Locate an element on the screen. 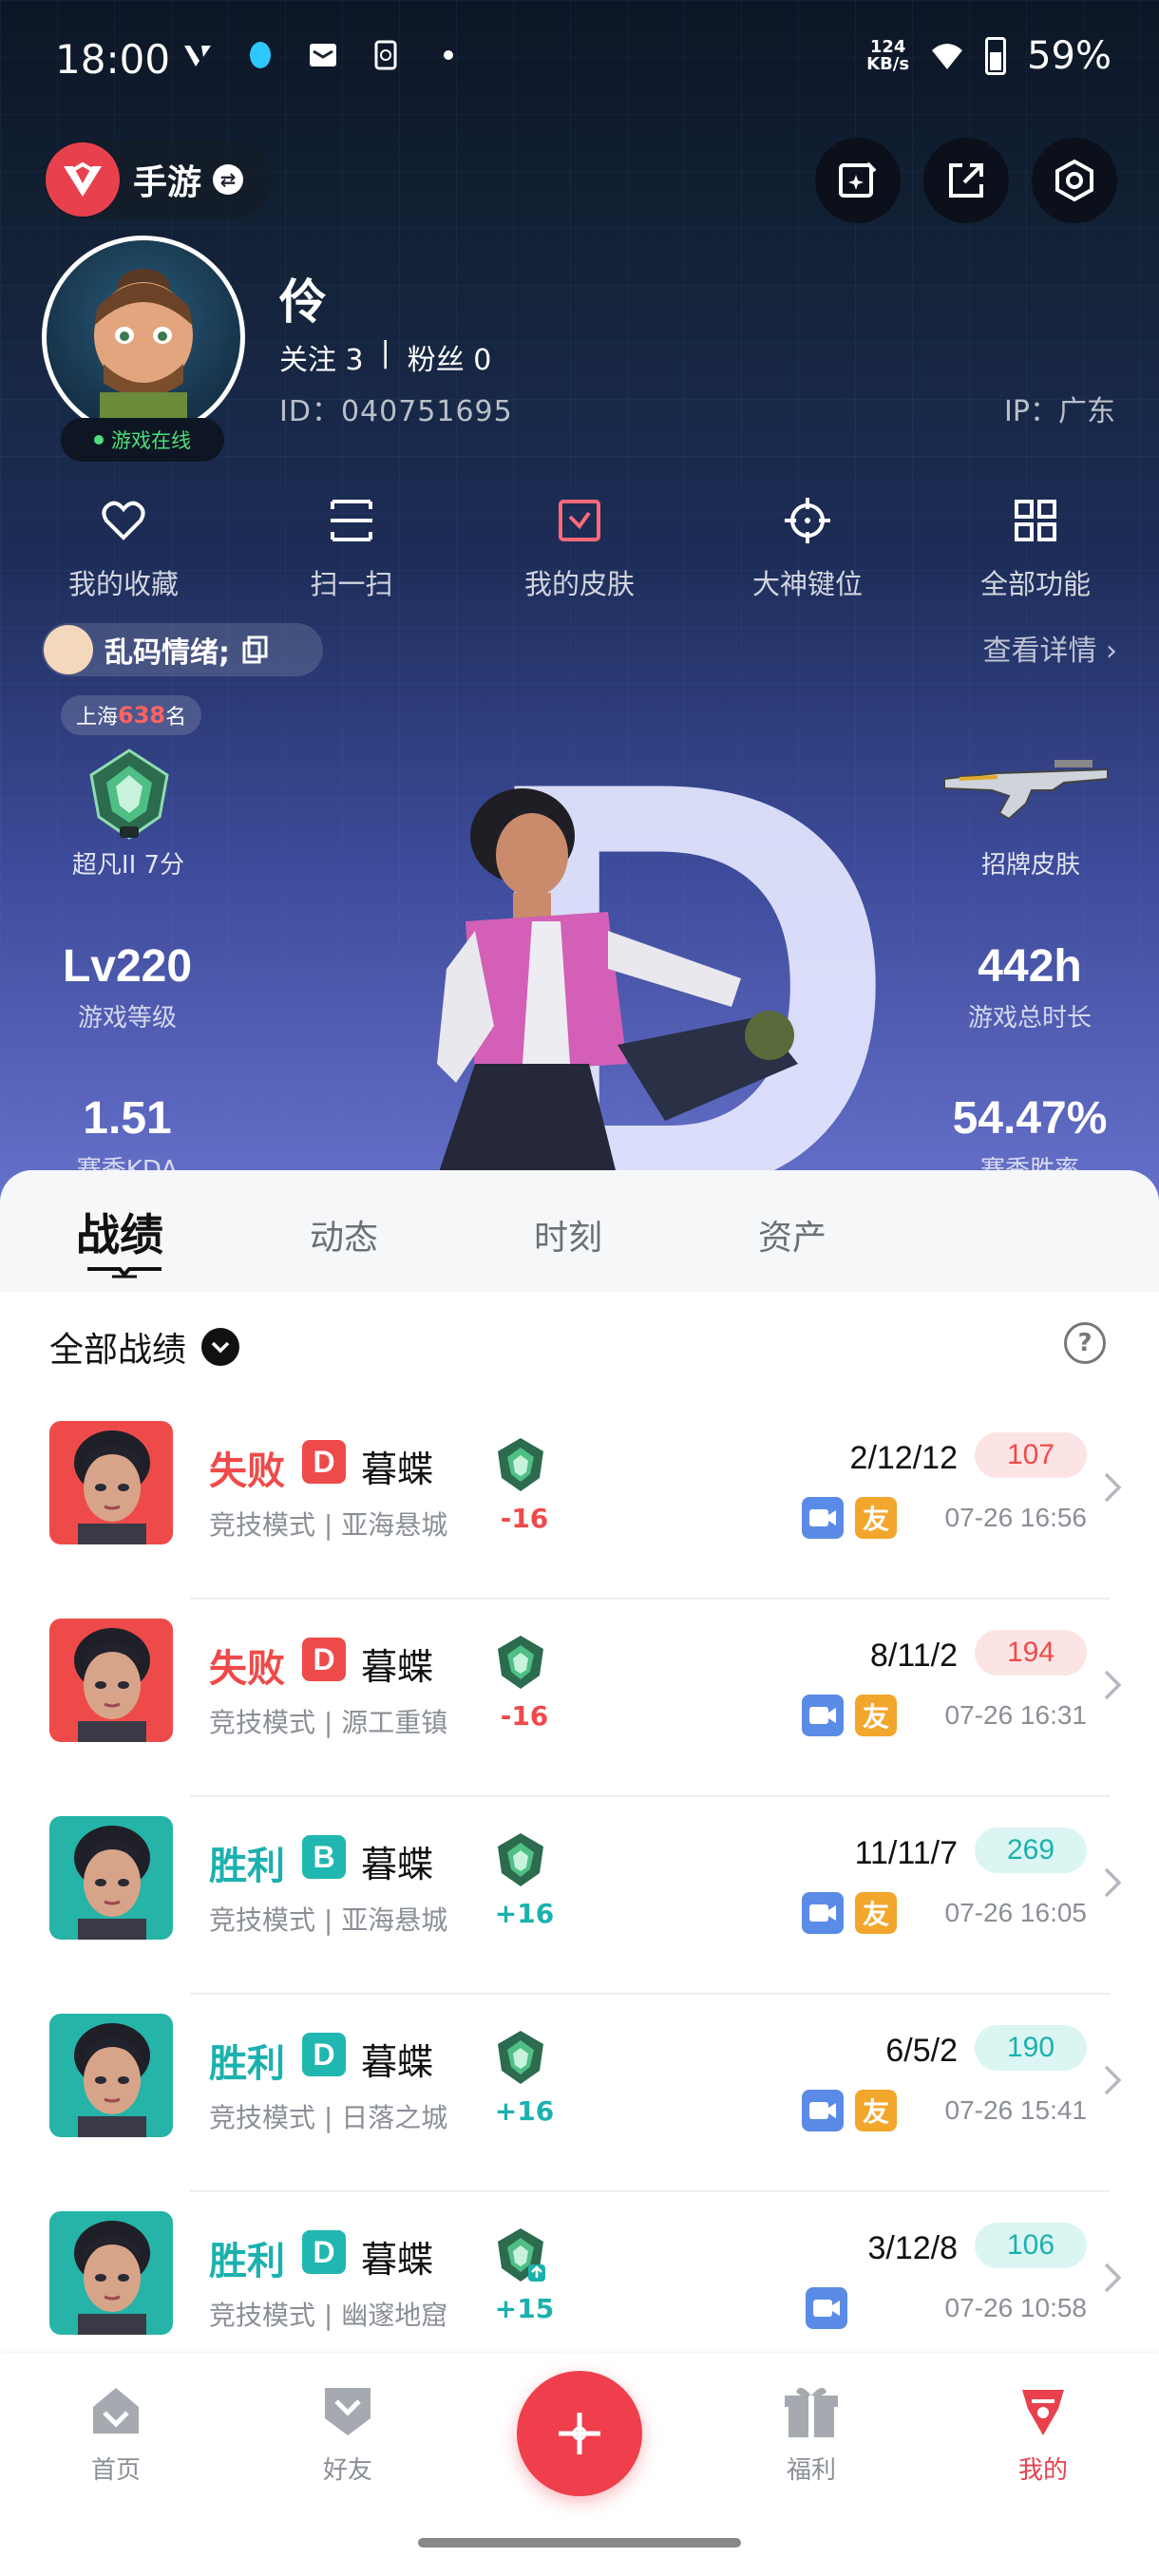  user-avatar is located at coordinates (143, 337).